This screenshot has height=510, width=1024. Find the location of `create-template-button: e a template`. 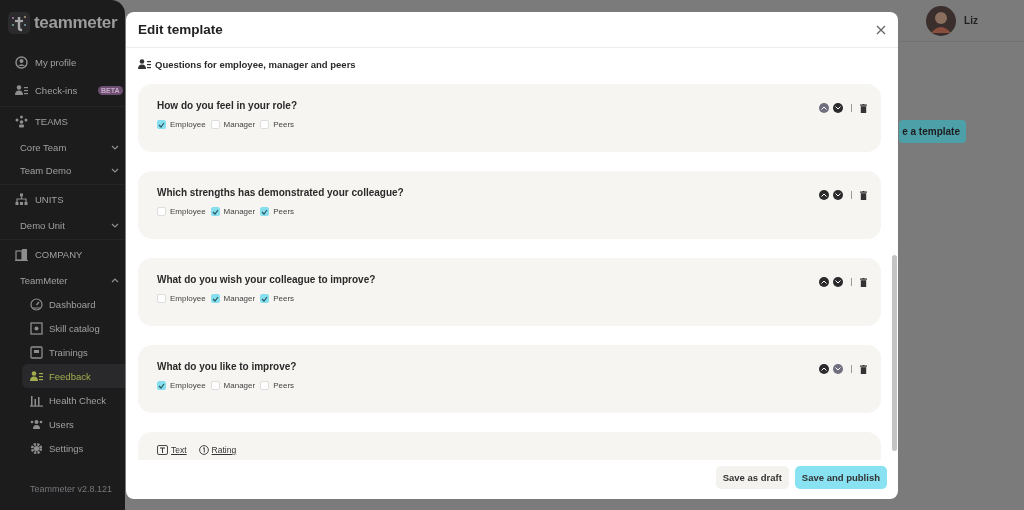

create-template-button: e a template is located at coordinates (932, 131).